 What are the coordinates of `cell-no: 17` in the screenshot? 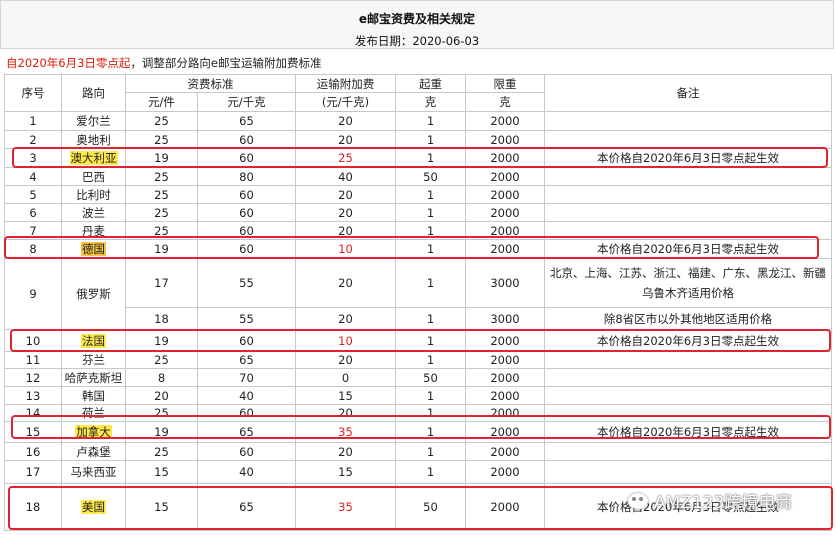 It's located at (33, 472).